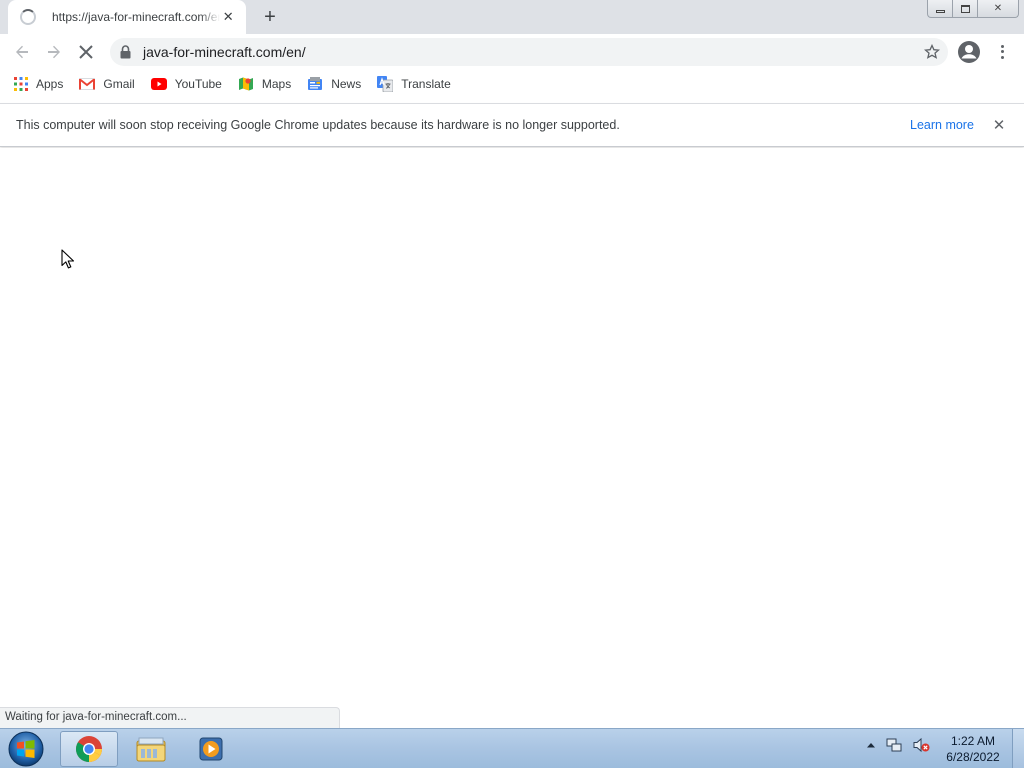  What do you see at coordinates (315, 83) in the screenshot?
I see `news-icon` at bounding box center [315, 83].